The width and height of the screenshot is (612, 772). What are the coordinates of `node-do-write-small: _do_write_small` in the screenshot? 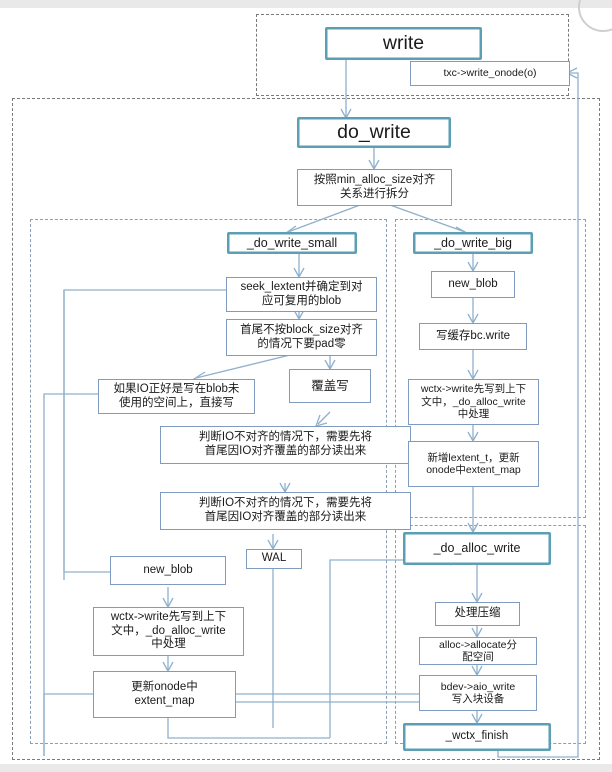 It's located at (292, 243).